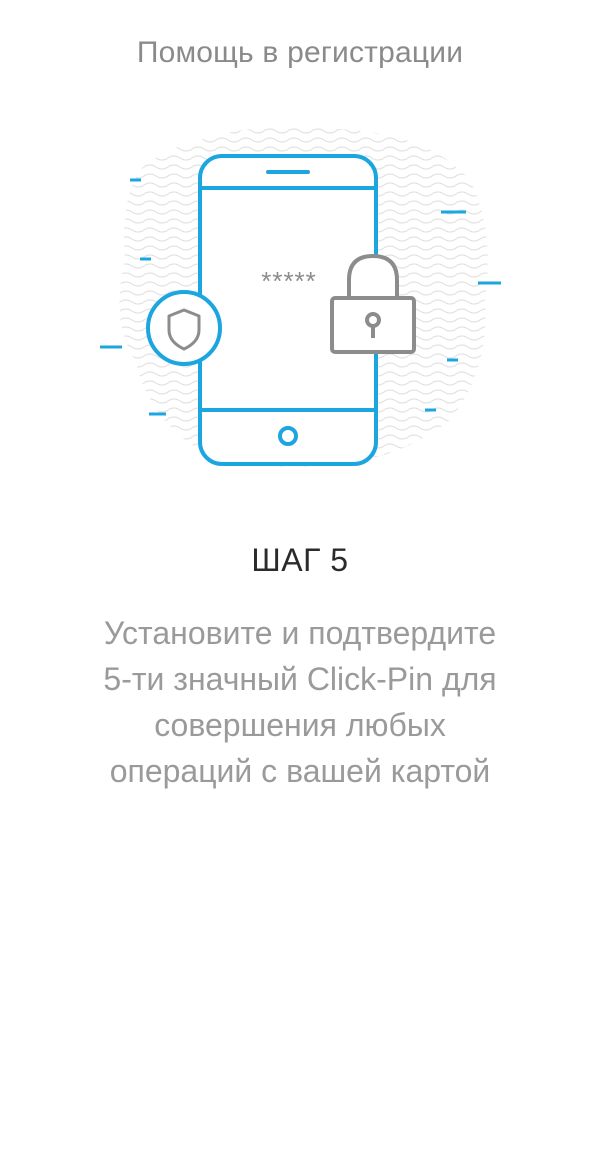  What do you see at coordinates (300, 52) in the screenshot?
I see `page-title: Помощь в регистрации` at bounding box center [300, 52].